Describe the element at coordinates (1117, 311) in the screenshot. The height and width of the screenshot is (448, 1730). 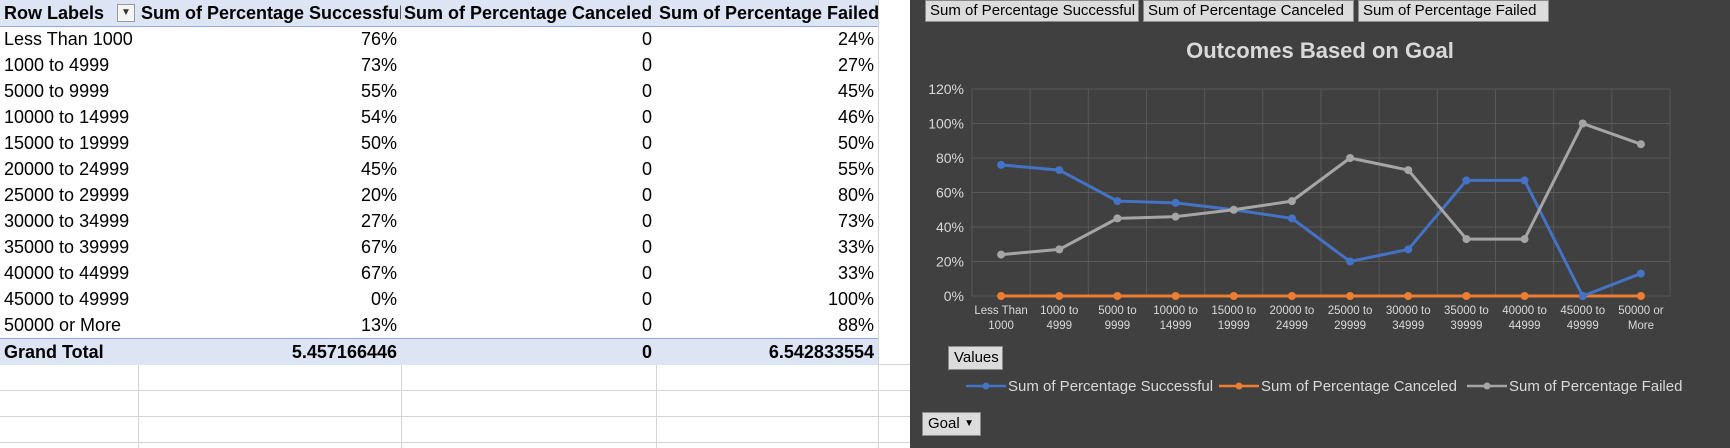
I see `x-tick-label: 5000 to` at that location.